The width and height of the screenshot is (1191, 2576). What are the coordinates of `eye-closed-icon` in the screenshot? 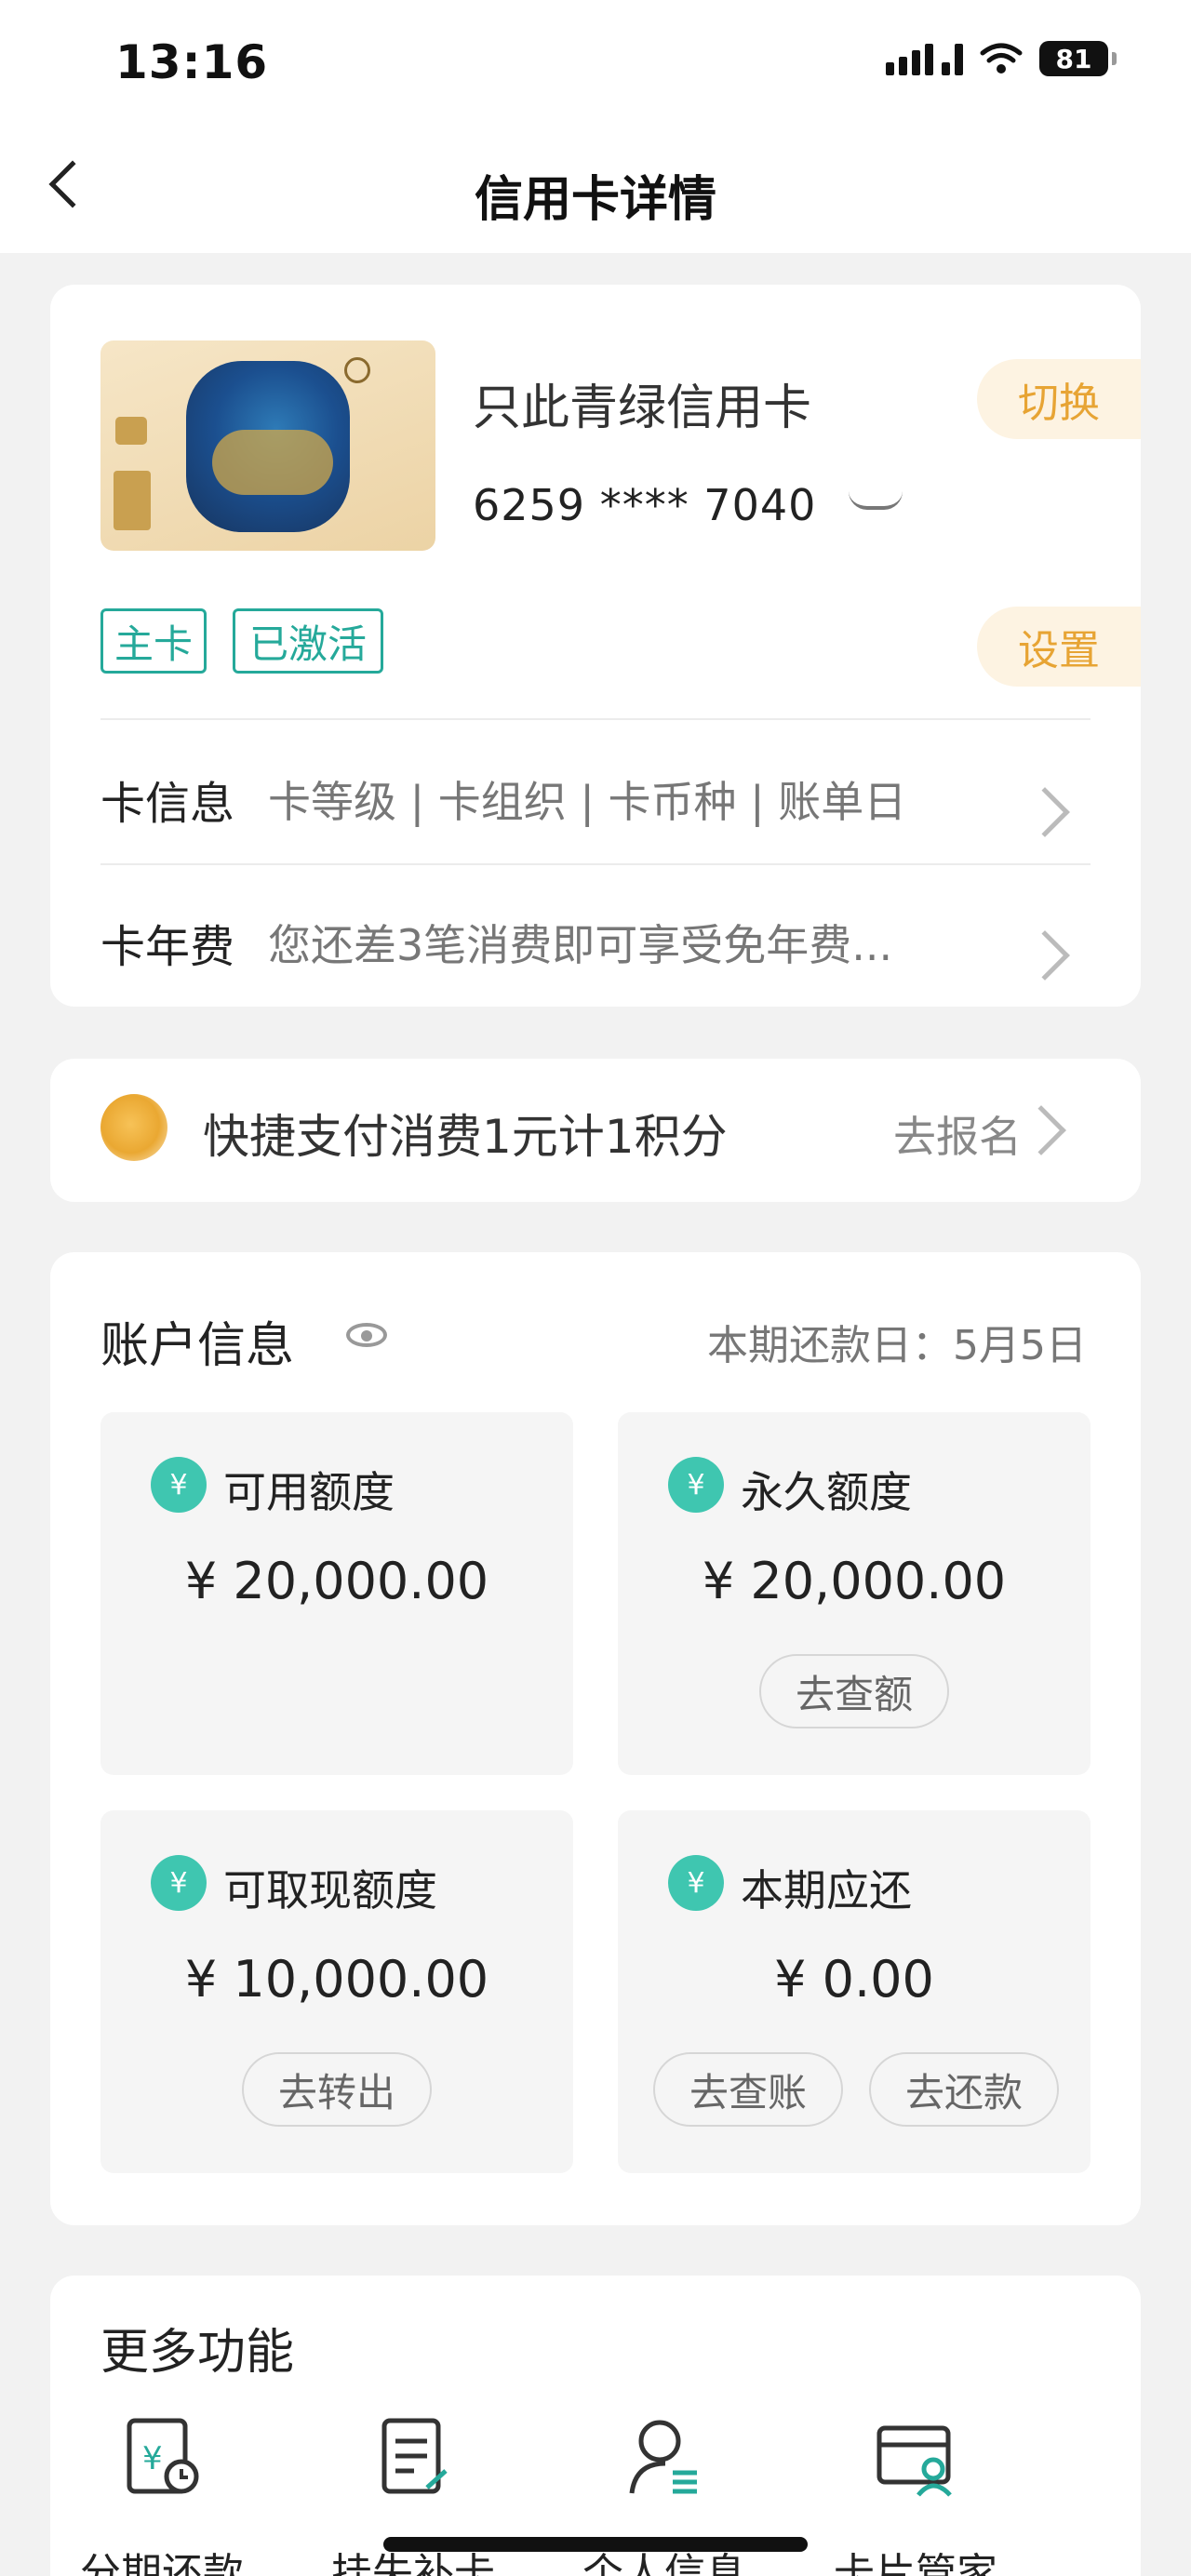 It's located at (876, 500).